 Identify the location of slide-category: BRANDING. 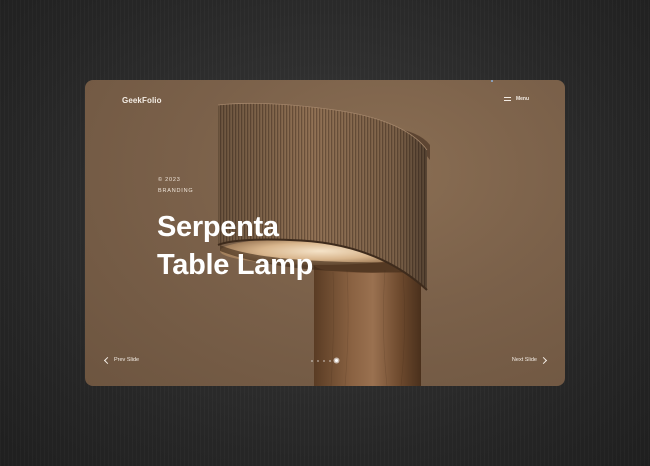
(176, 191).